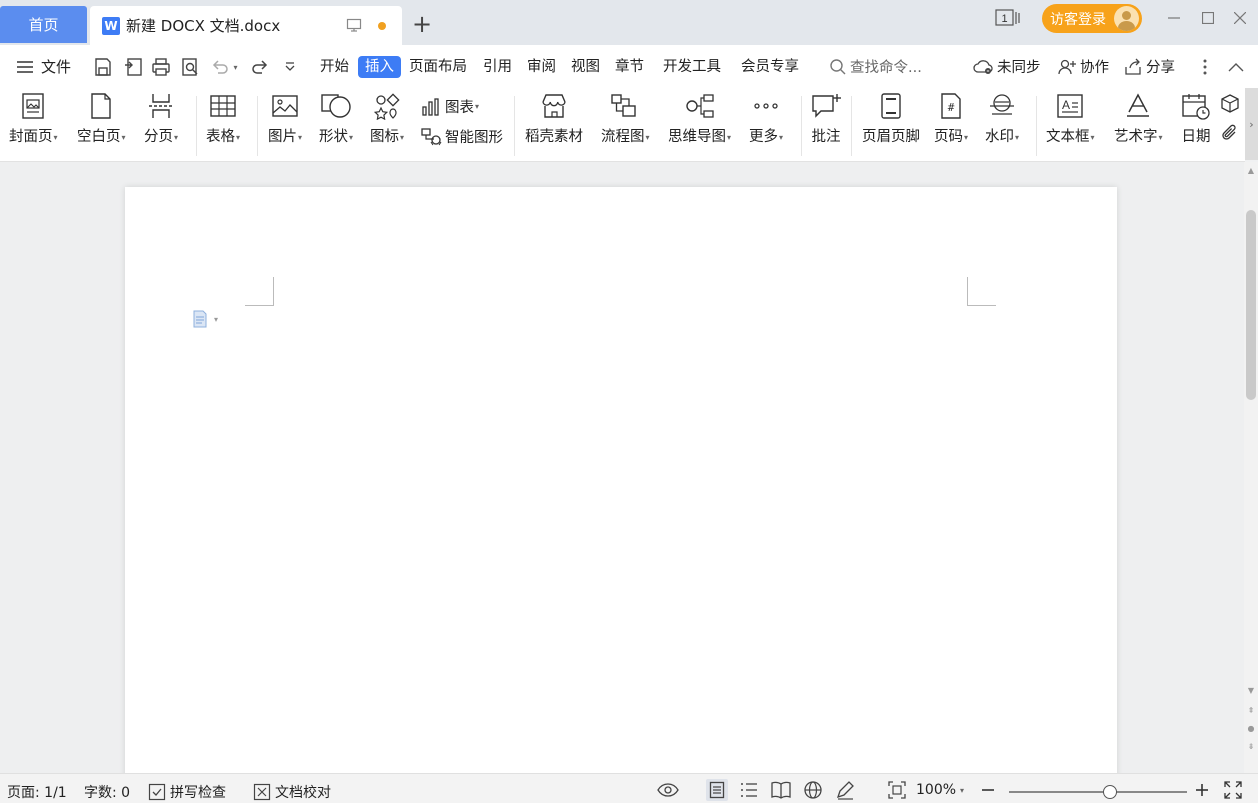  I want to click on status-bar: 页面: 1/1 字数: 0 拼写检查 文档校对 100% ▾, so click(629, 788).